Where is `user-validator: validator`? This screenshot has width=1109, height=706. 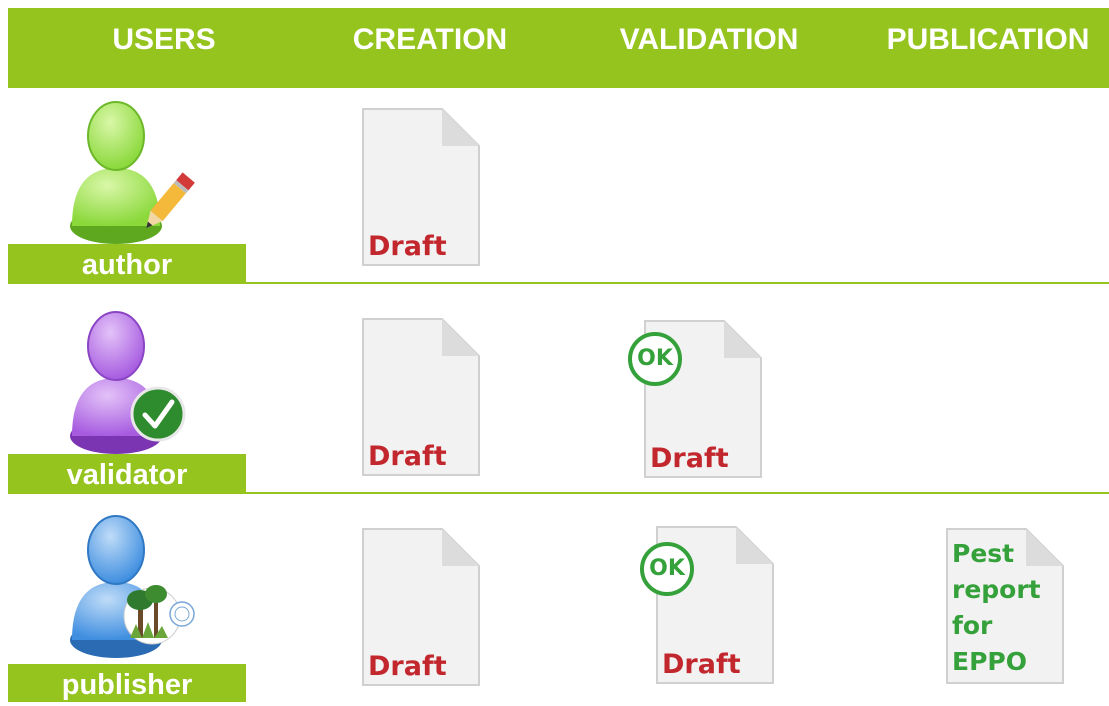
user-validator: validator is located at coordinates (128, 399).